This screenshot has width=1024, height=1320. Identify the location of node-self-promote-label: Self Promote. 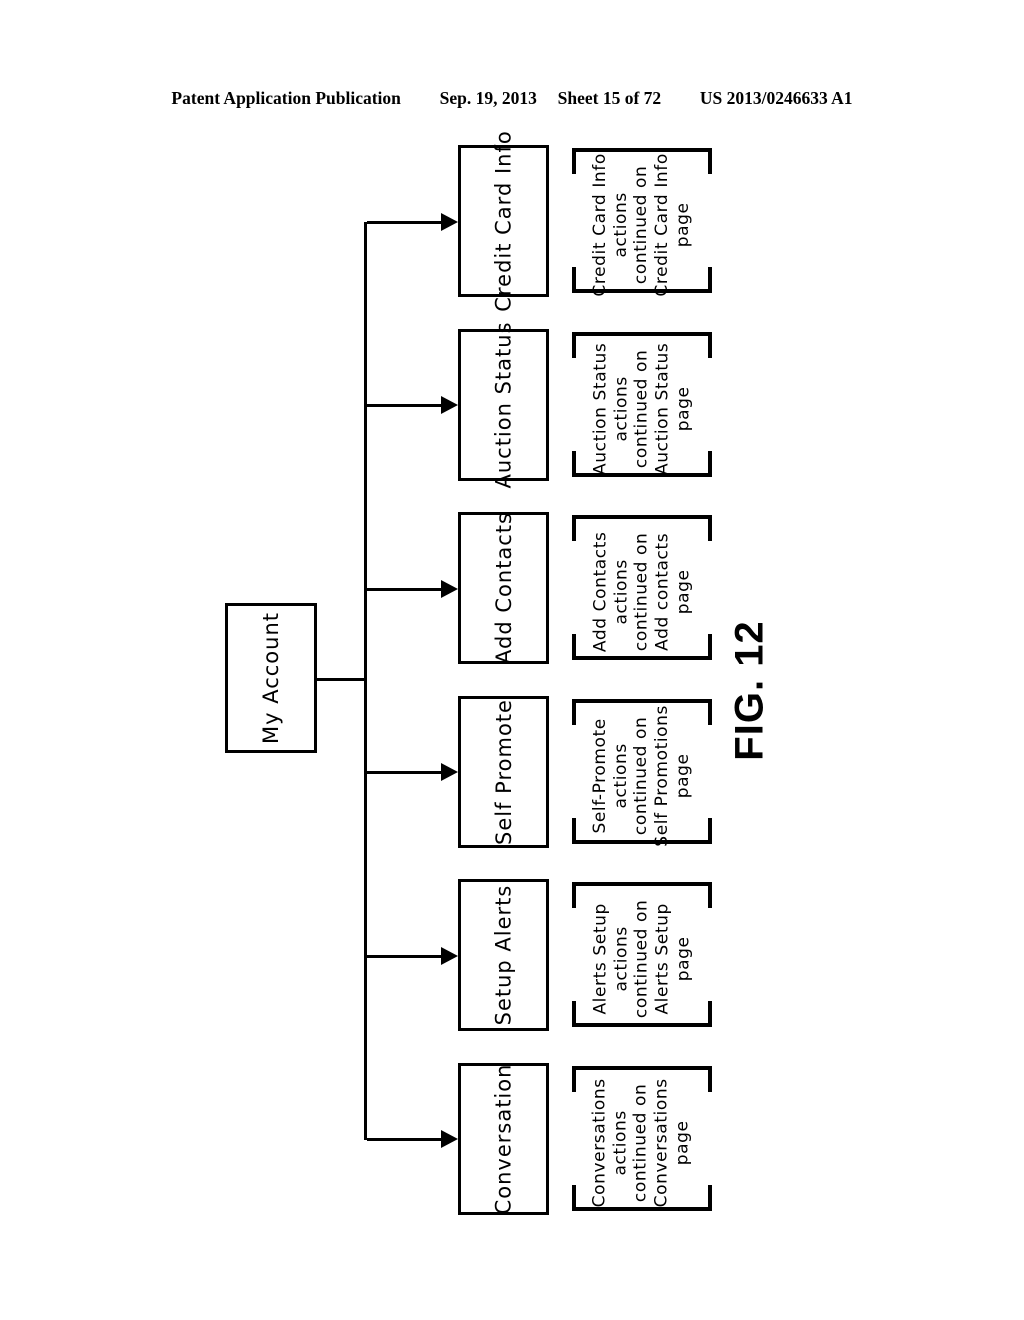
(503, 772).